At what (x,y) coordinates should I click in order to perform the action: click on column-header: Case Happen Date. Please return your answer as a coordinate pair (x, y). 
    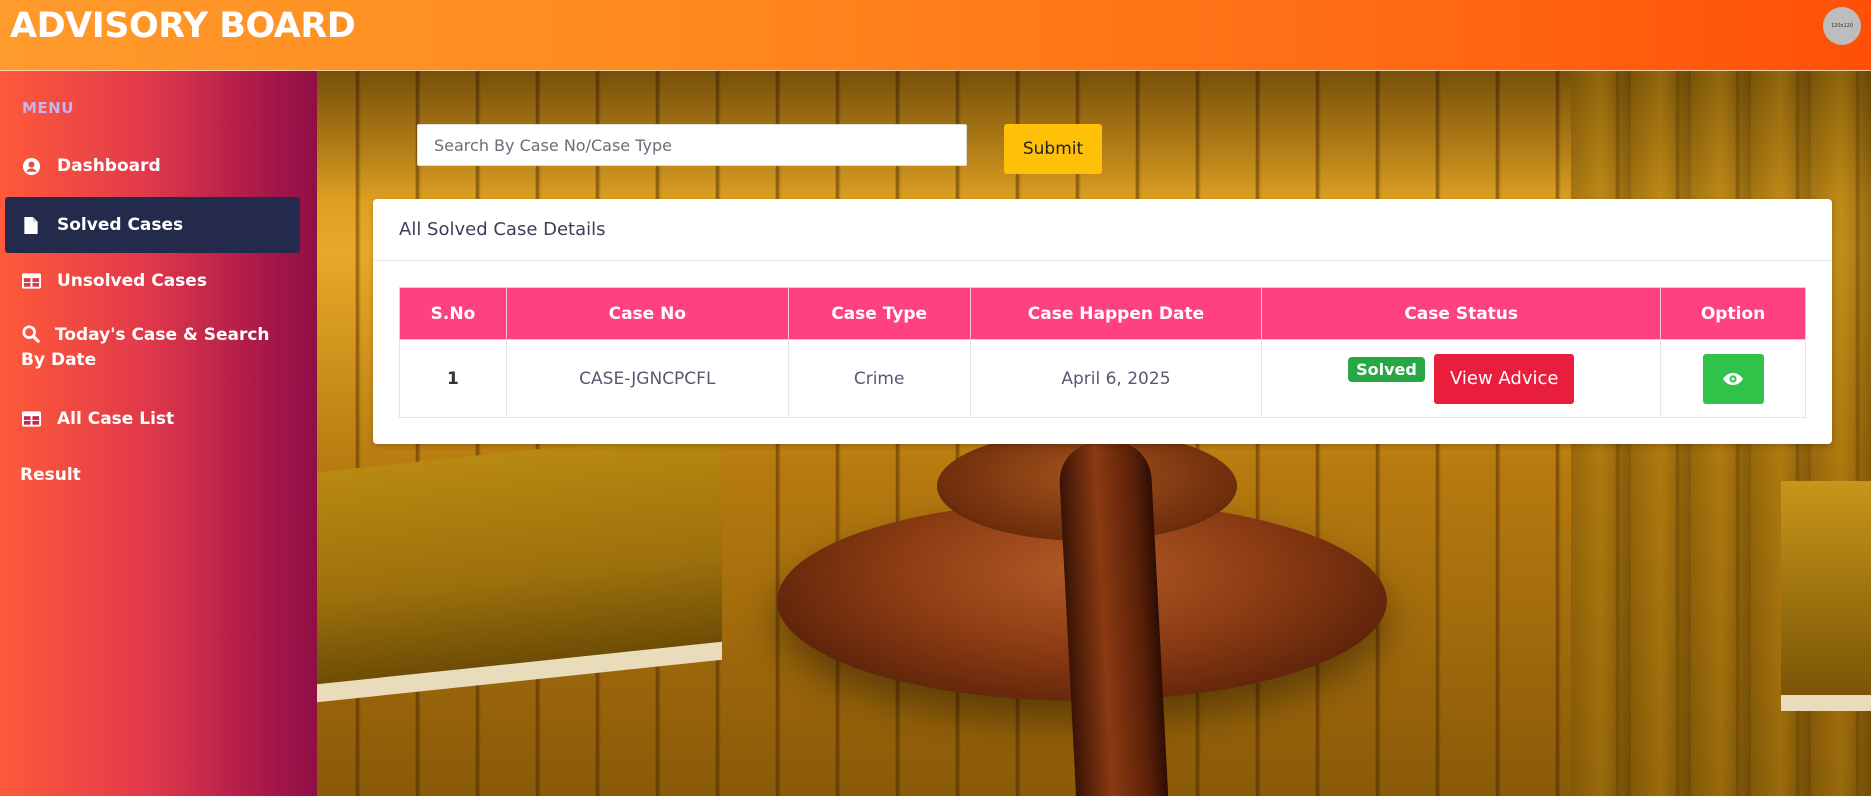
    Looking at the image, I should click on (1116, 313).